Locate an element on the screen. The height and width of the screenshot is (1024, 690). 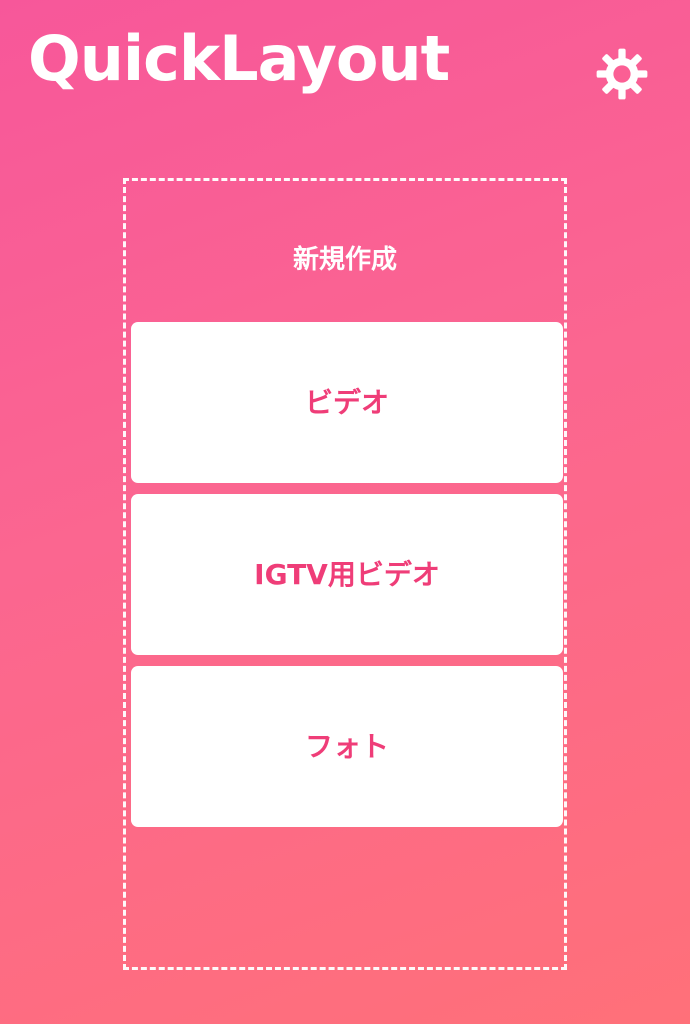
igtv-video-button-label: IGTV用ビデオ is located at coordinates (347, 574).